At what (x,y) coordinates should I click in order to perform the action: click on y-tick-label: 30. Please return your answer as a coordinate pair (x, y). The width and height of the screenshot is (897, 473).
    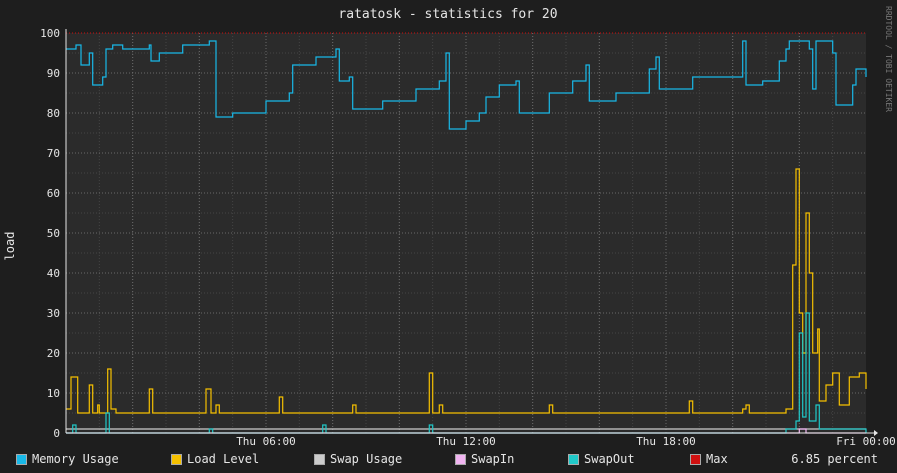
    Looking at the image, I should click on (53, 313).